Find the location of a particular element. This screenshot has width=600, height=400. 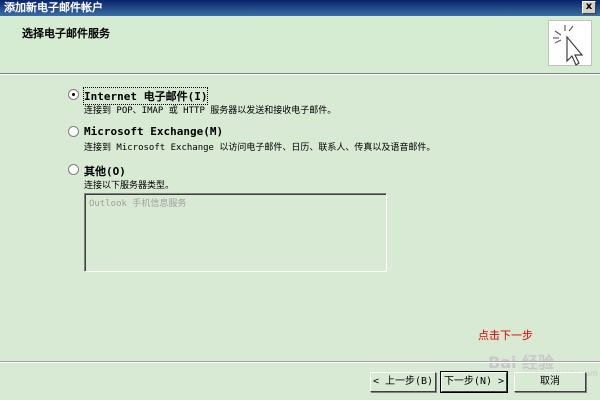

option-internet-email-label: Internet 电子邮件(I) is located at coordinates (145, 96).